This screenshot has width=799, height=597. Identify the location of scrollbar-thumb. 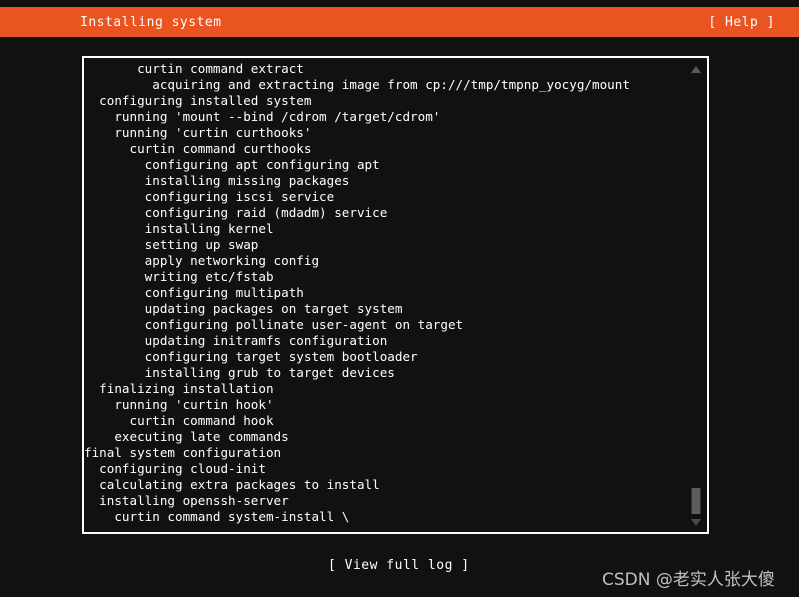
(696, 501).